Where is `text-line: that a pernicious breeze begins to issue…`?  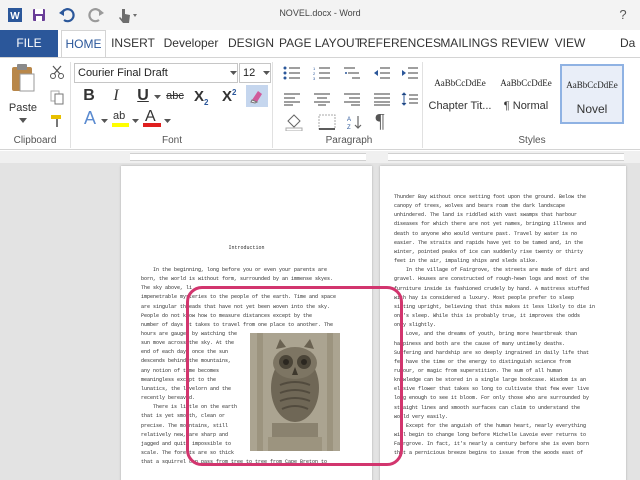 text-line: that a pernicious breeze begins to issue… is located at coordinates (489, 453).